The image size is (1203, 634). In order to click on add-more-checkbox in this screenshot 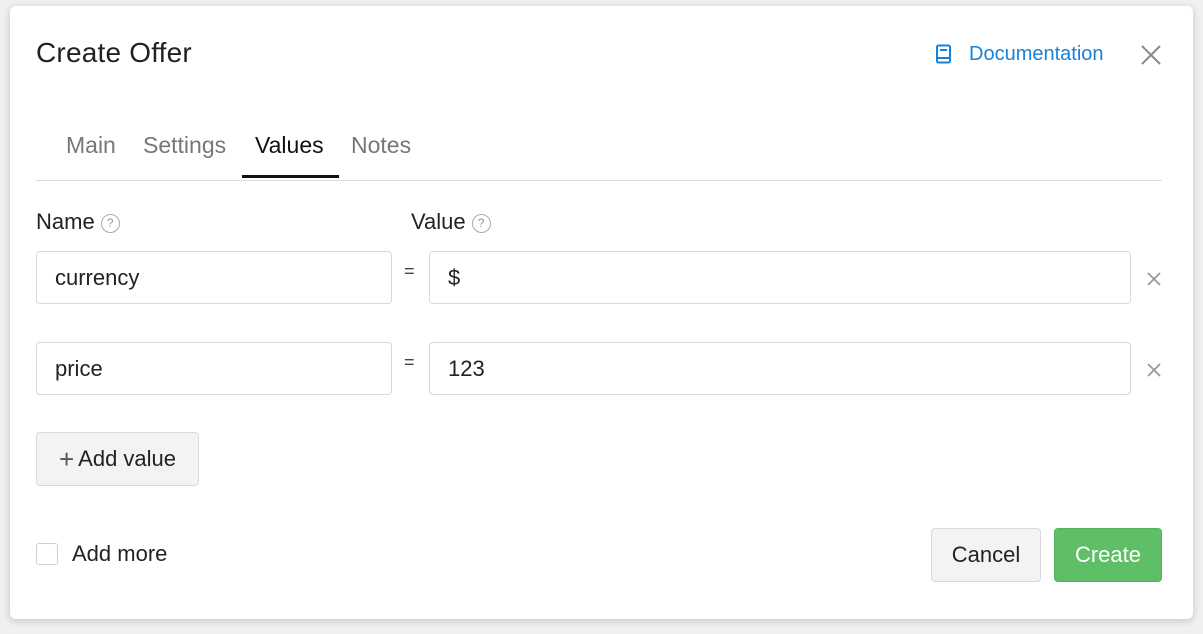, I will do `click(47, 554)`.